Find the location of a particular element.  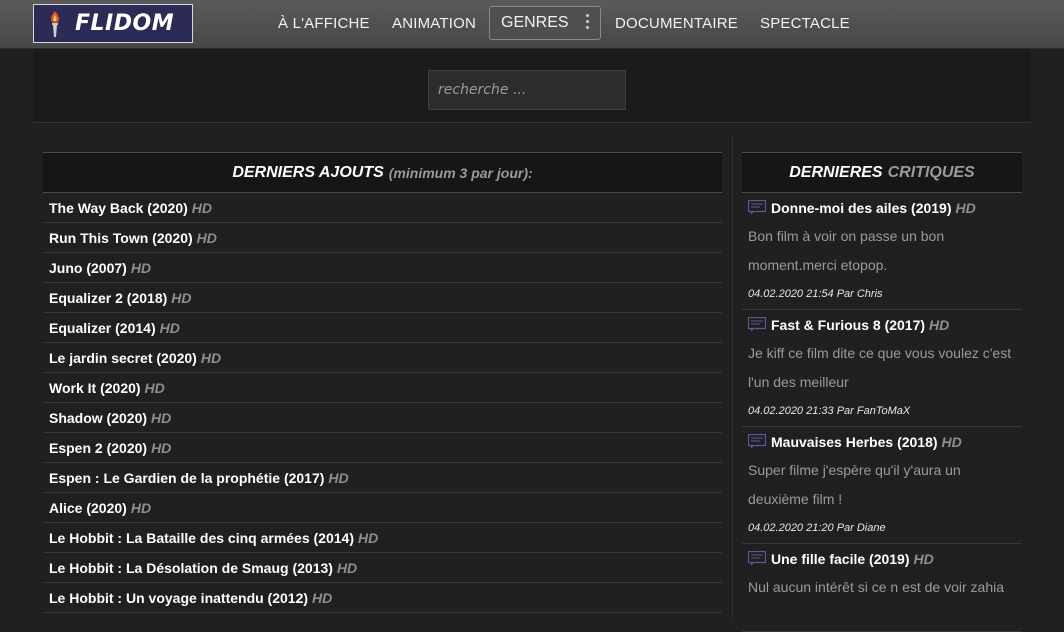

kebab-menu-icon is located at coordinates (588, 23).